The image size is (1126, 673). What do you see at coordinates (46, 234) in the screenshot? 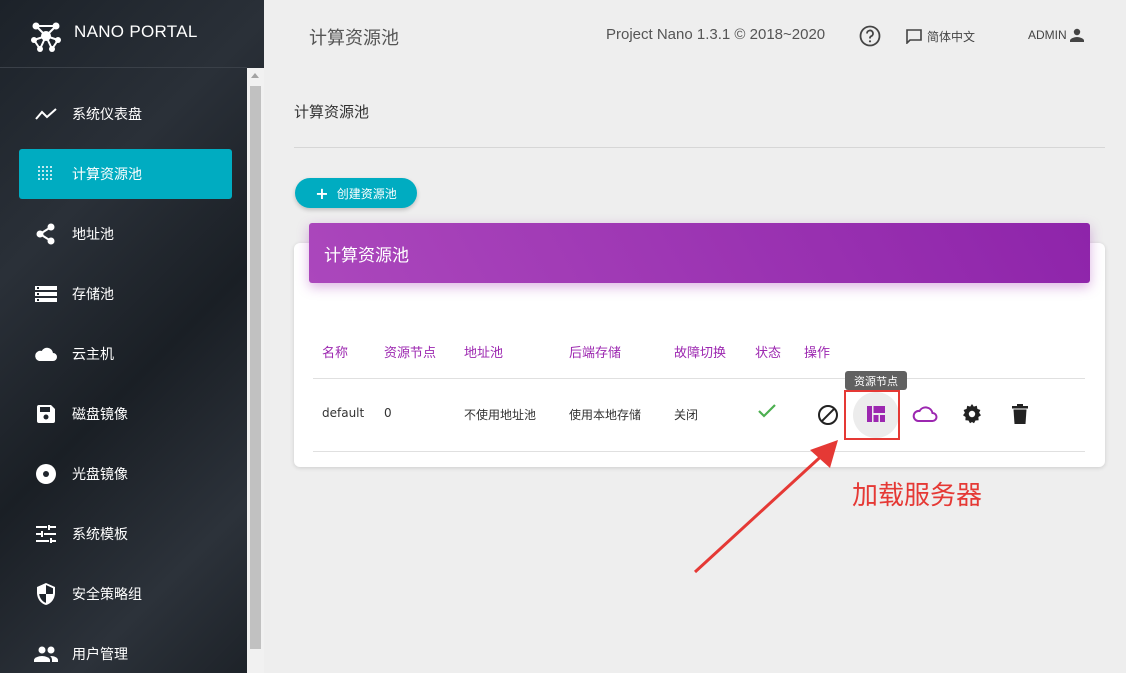
I see `share-icon` at bounding box center [46, 234].